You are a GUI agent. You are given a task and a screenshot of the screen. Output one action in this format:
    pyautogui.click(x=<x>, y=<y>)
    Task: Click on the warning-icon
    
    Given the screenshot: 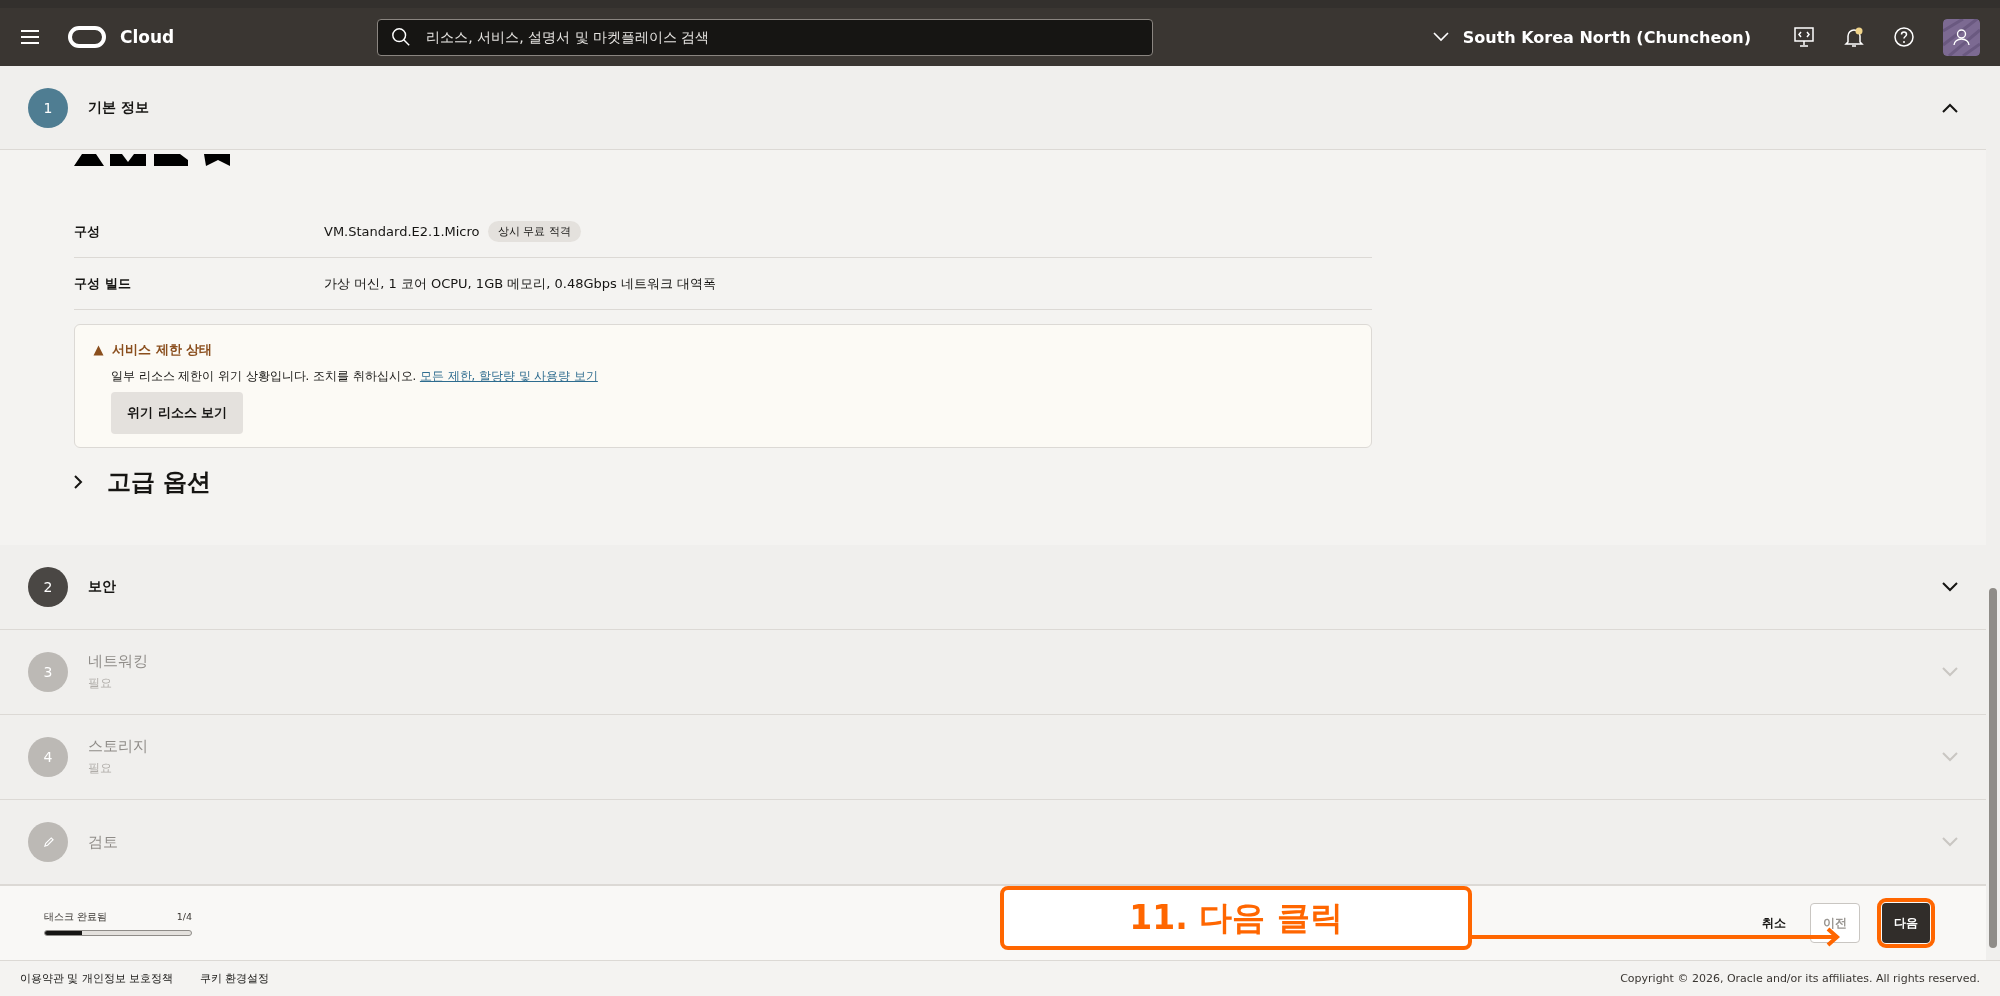 What is the action you would take?
    pyautogui.click(x=98, y=350)
    